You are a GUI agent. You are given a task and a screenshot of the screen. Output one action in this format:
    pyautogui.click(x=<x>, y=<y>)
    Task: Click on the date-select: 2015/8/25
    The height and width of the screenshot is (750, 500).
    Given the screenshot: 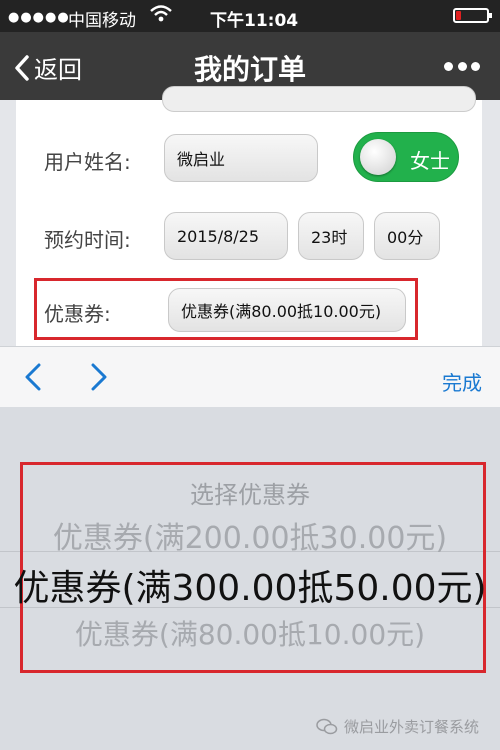 What is the action you would take?
    pyautogui.click(x=226, y=236)
    